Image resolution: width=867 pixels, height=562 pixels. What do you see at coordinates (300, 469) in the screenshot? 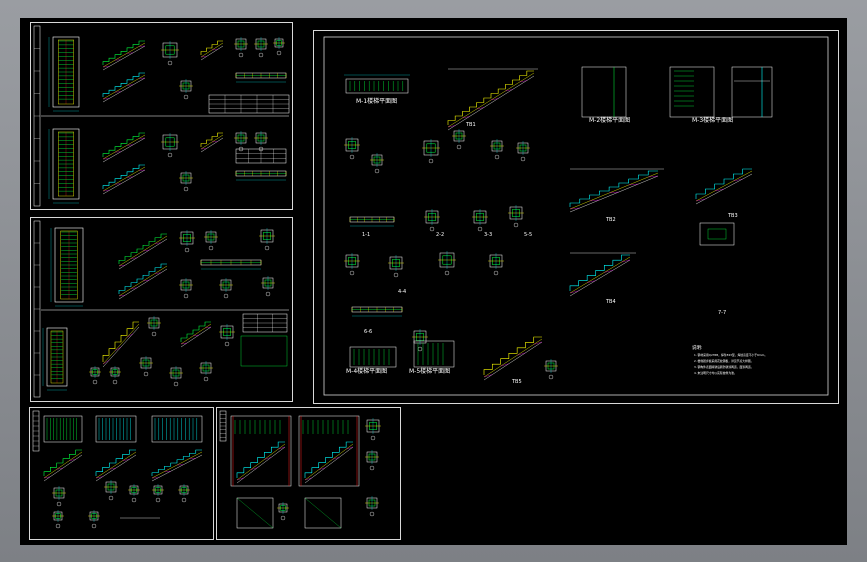
I see `sheet-4-drawing` at bounding box center [300, 469].